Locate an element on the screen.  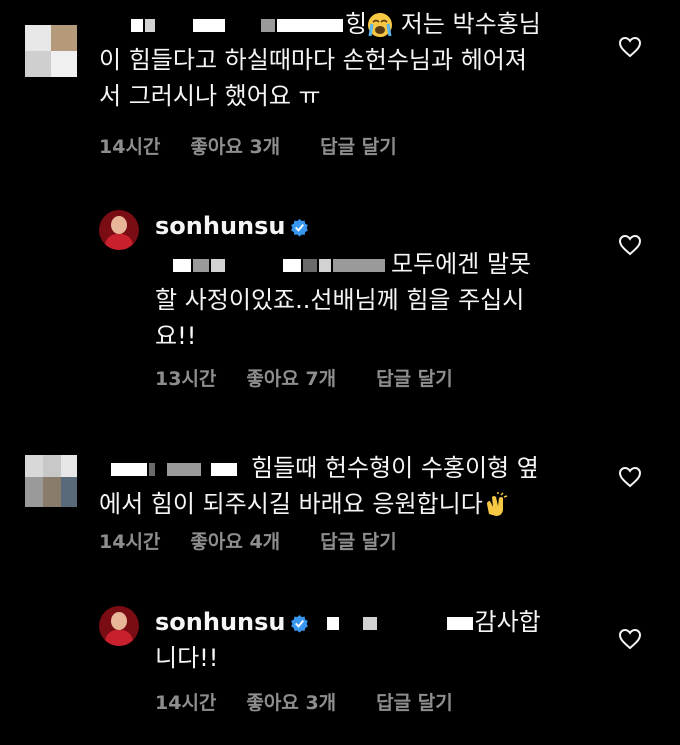
likes-count: 좋아요 4개 is located at coordinates (235, 542).